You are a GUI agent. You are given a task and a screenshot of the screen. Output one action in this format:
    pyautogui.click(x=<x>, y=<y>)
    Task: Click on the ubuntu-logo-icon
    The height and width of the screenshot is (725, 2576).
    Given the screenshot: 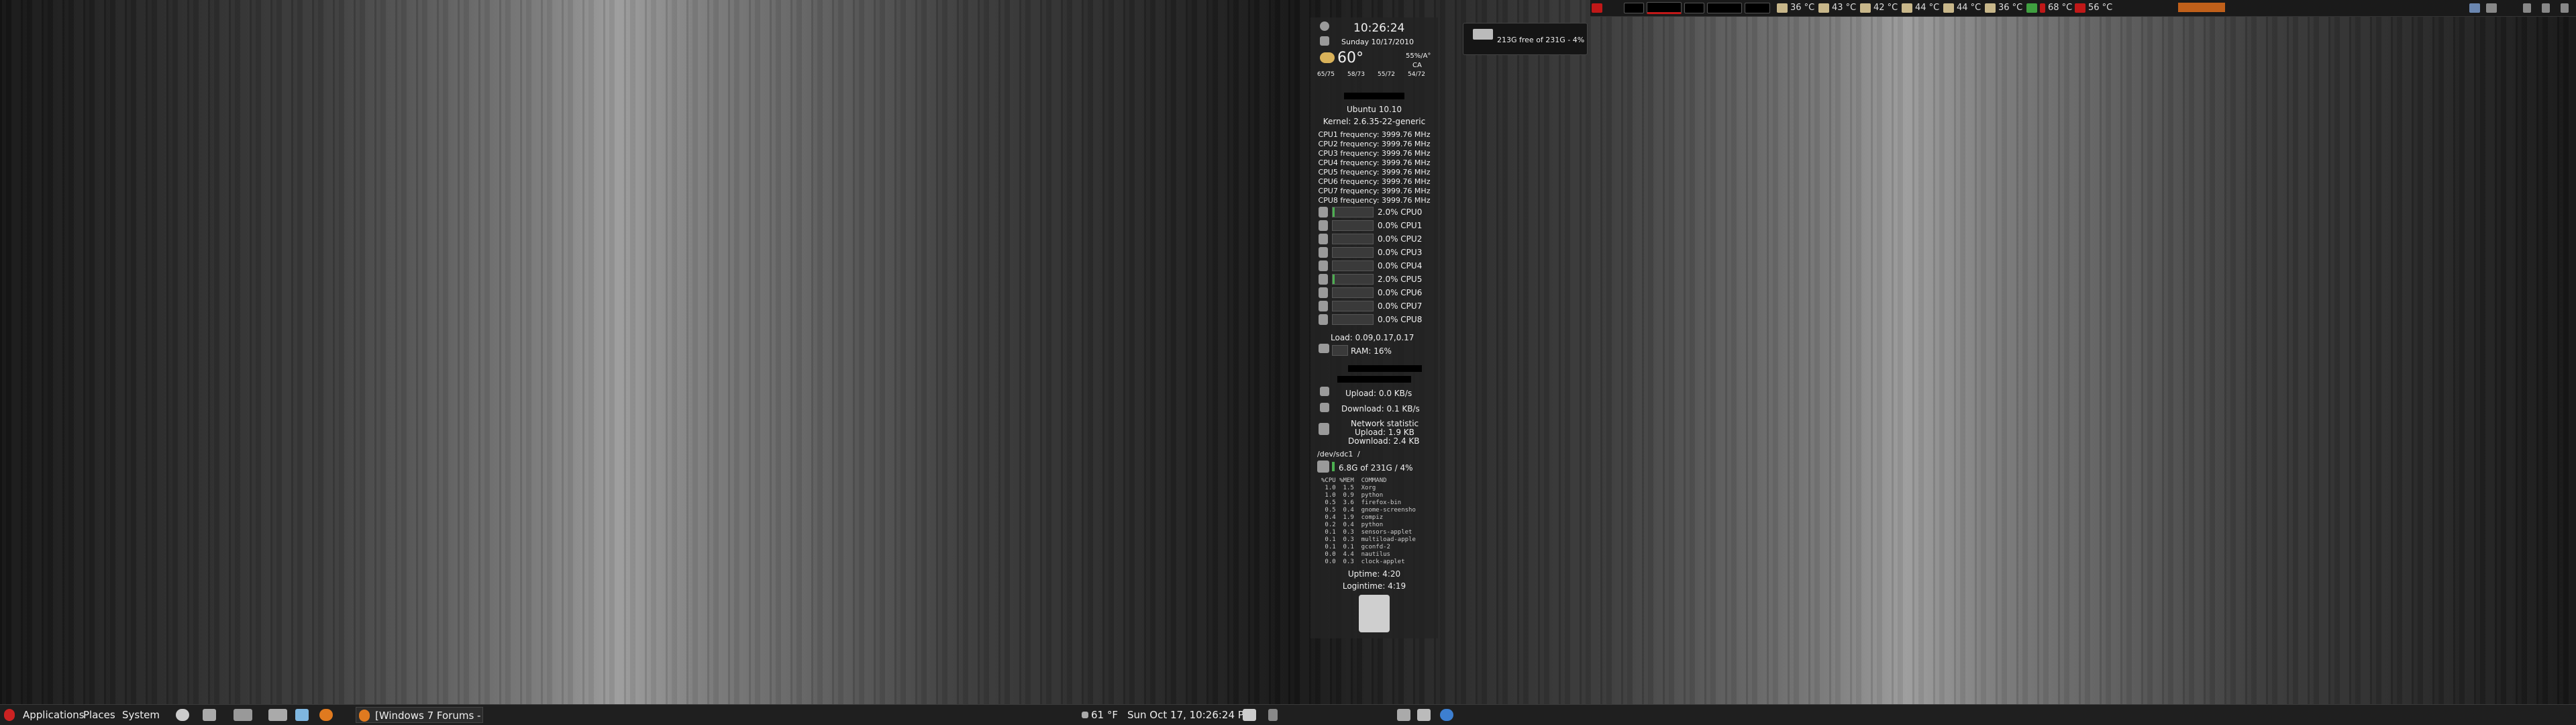 What is the action you would take?
    pyautogui.click(x=9, y=715)
    